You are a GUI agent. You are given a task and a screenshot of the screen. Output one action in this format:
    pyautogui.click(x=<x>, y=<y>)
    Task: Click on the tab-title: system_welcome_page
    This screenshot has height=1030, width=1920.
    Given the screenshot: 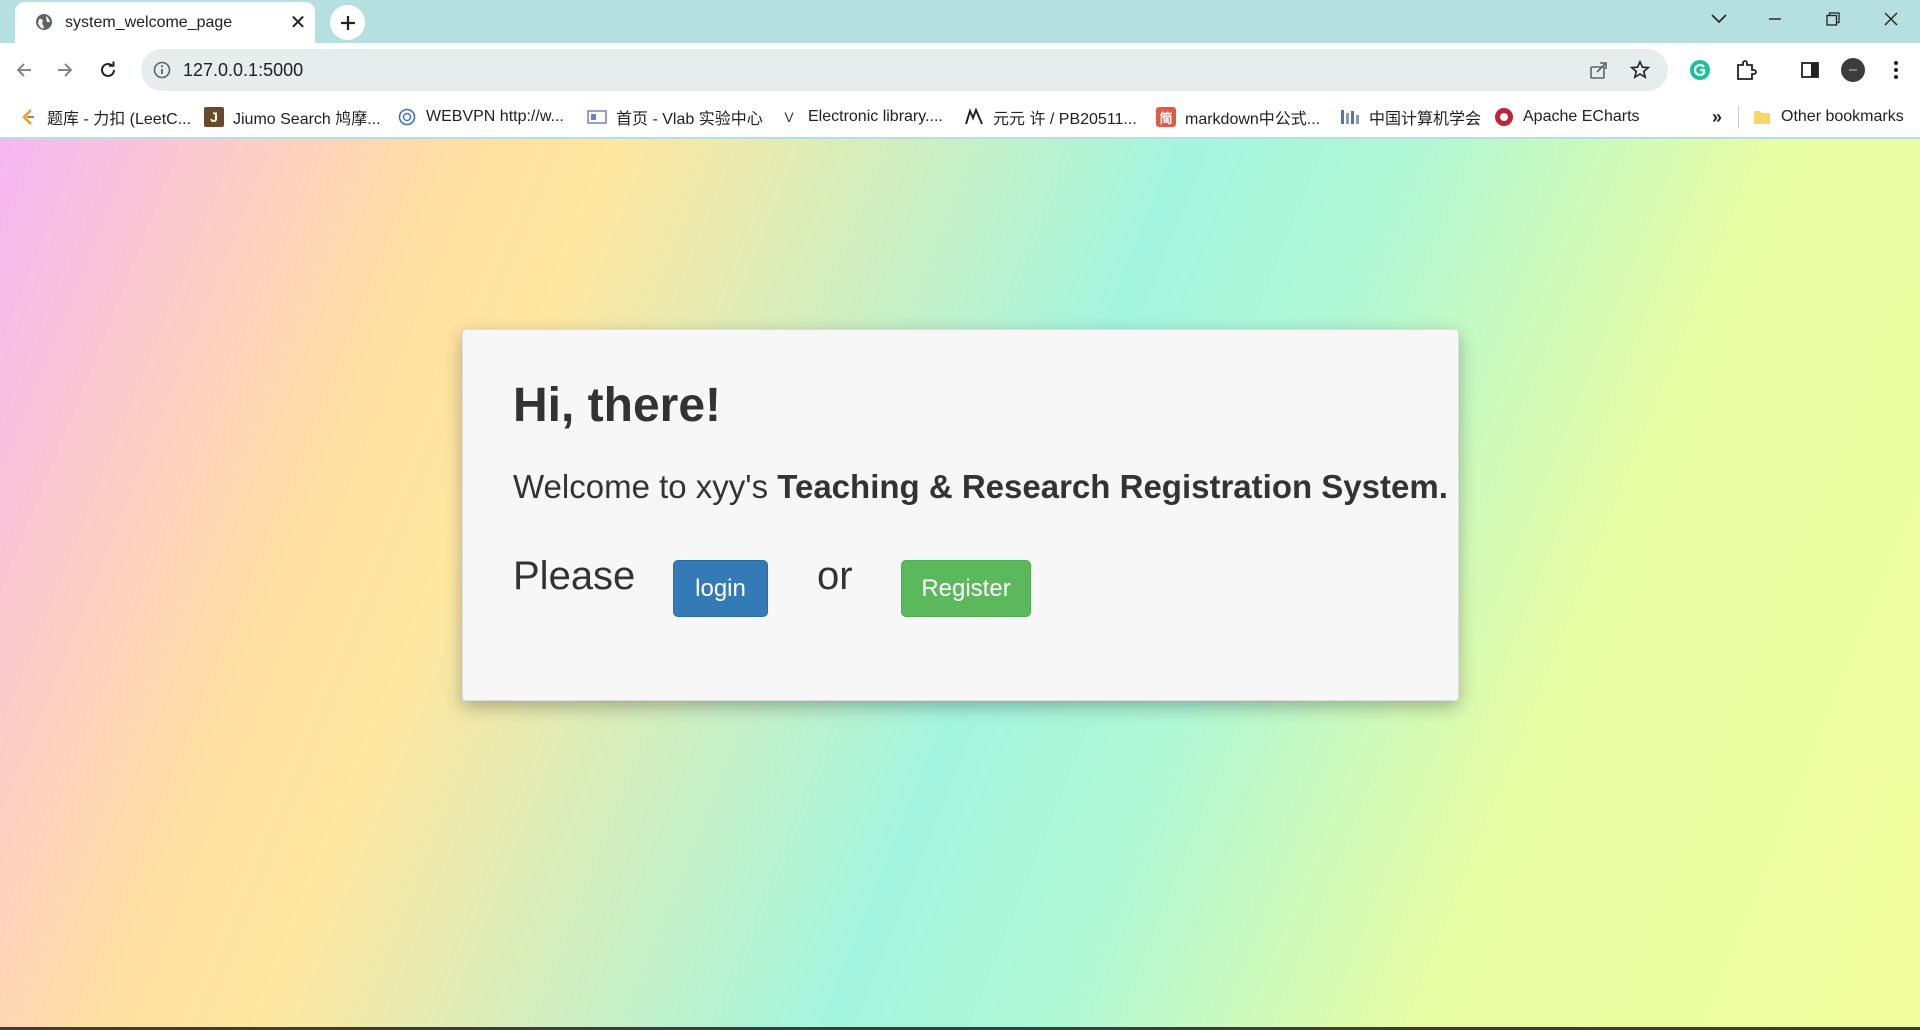 What is the action you would take?
    pyautogui.click(x=149, y=22)
    